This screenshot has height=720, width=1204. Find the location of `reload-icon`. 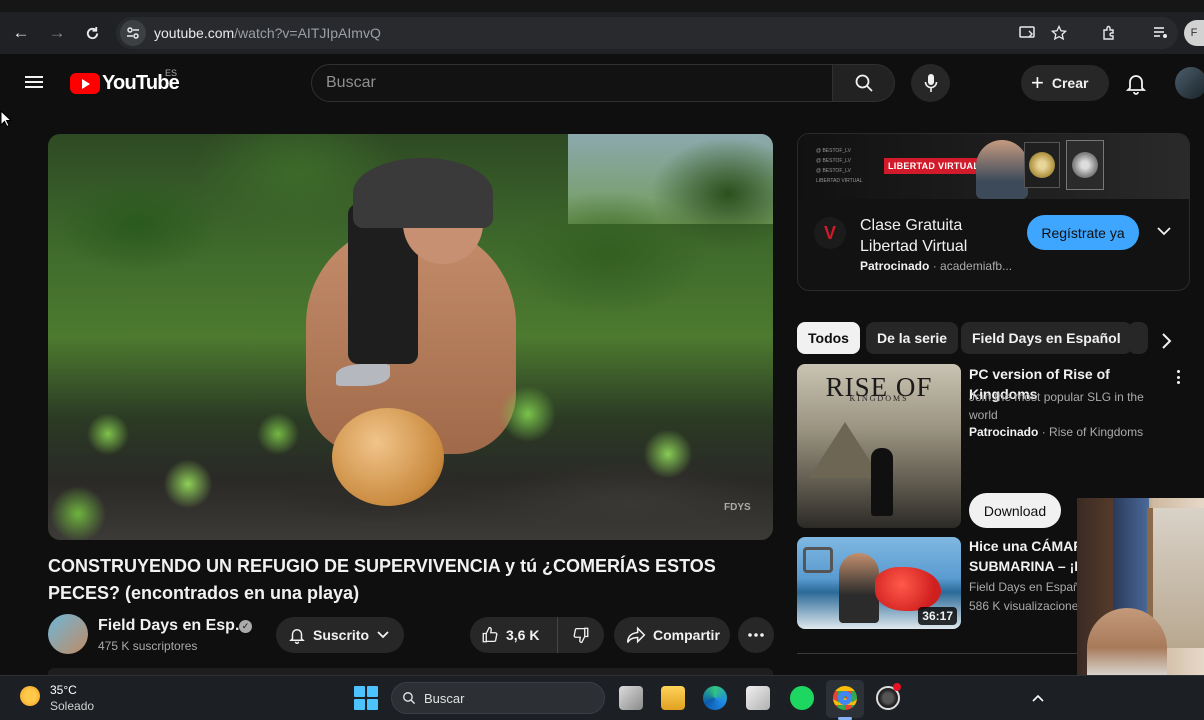

reload-icon is located at coordinates (92, 33).